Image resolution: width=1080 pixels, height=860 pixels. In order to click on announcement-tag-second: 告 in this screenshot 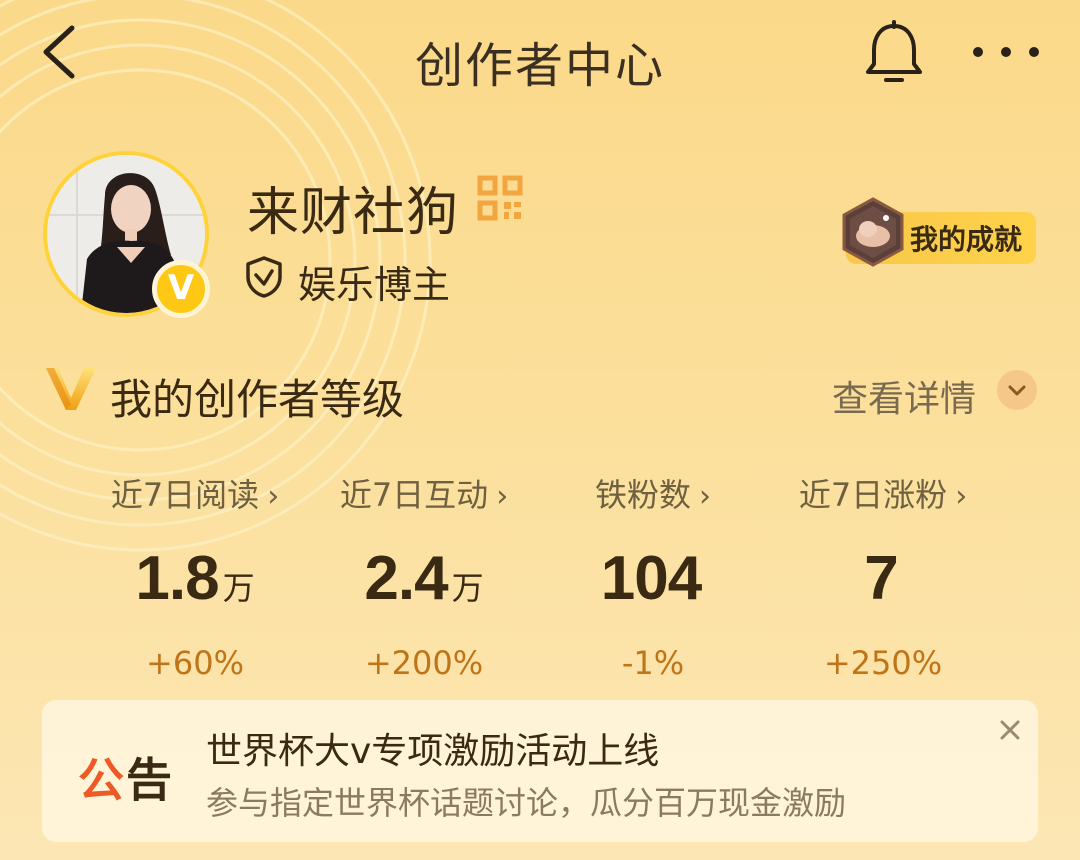, I will do `click(150, 780)`.